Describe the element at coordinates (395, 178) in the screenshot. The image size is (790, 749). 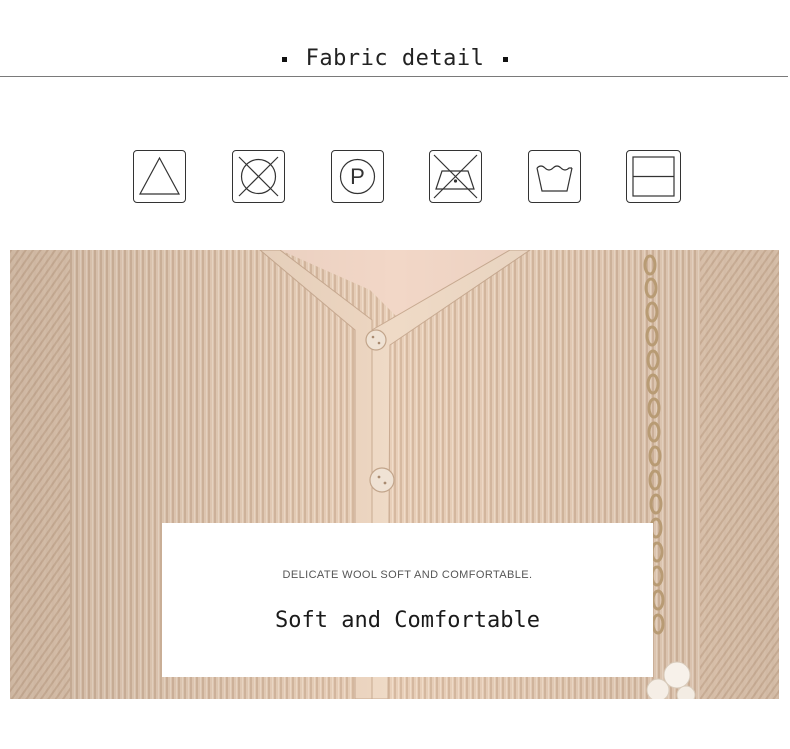
I see `care-icons-row: P` at that location.